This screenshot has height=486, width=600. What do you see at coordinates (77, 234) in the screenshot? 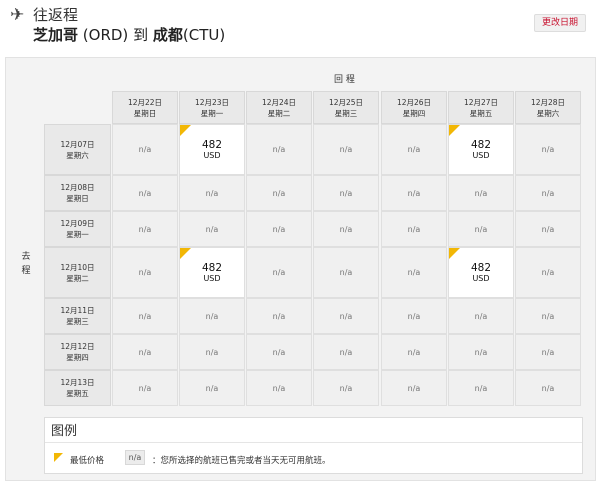
I see `depart-weekday: 星期一` at bounding box center [77, 234].